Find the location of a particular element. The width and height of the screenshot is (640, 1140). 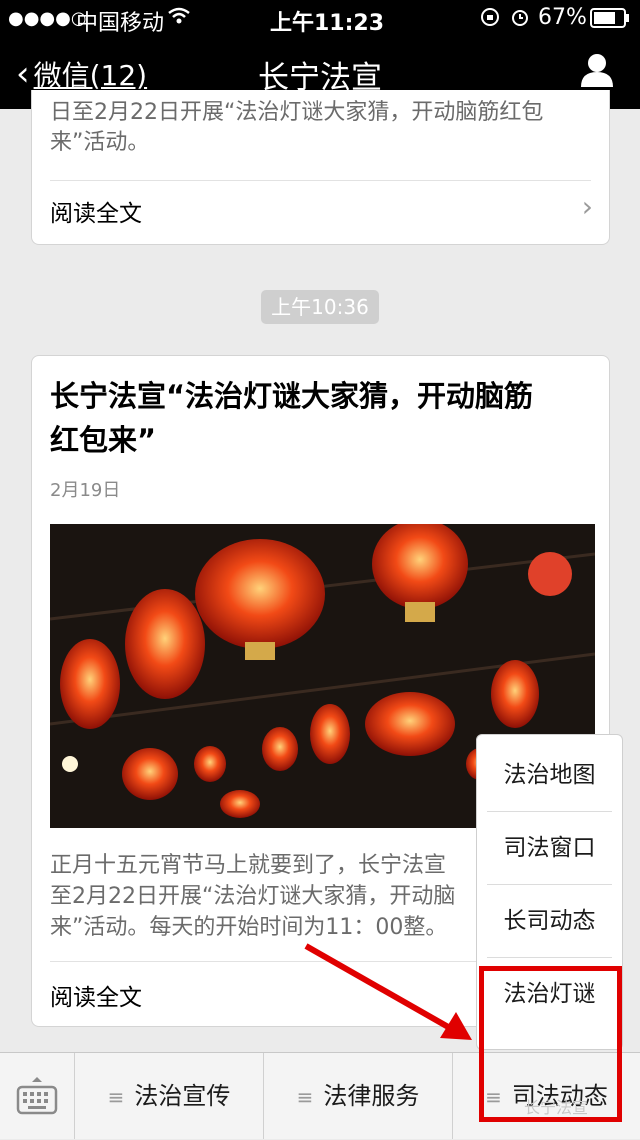

status-bar: ●●●●○ 中国移动 上午11:23 67% is located at coordinates (320, 18).